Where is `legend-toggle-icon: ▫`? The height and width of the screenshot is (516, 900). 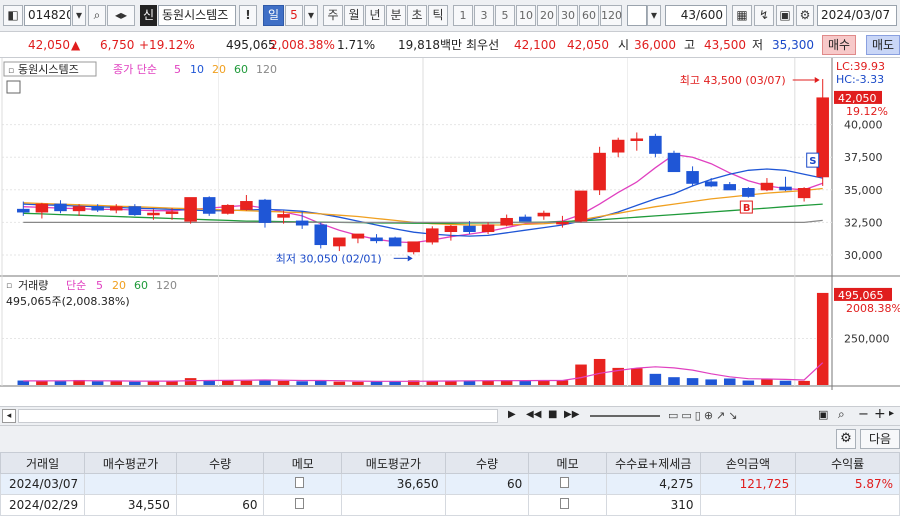
legend-toggle-icon: ▫ is located at coordinates (11, 71).